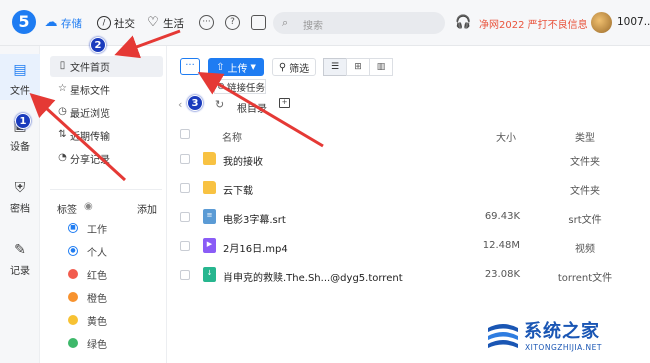 The width and height of the screenshot is (650, 363). I want to click on nav-storage-label: 存储, so click(71, 23).